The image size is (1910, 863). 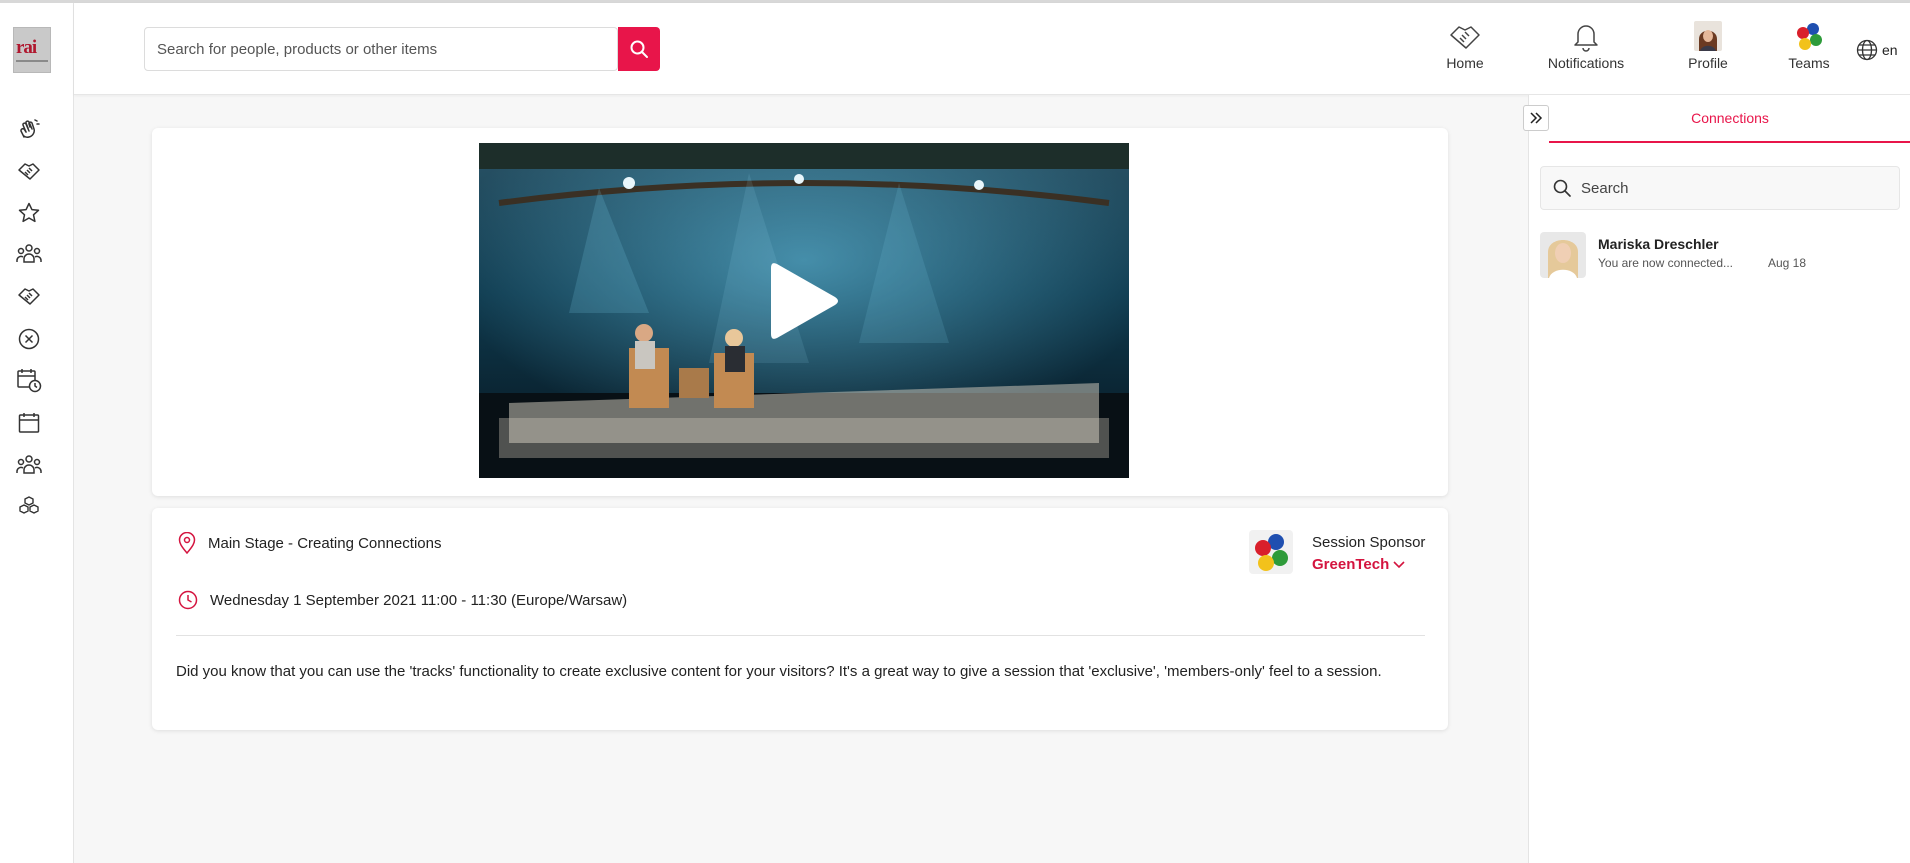 I want to click on search-button, so click(x=639, y=49).